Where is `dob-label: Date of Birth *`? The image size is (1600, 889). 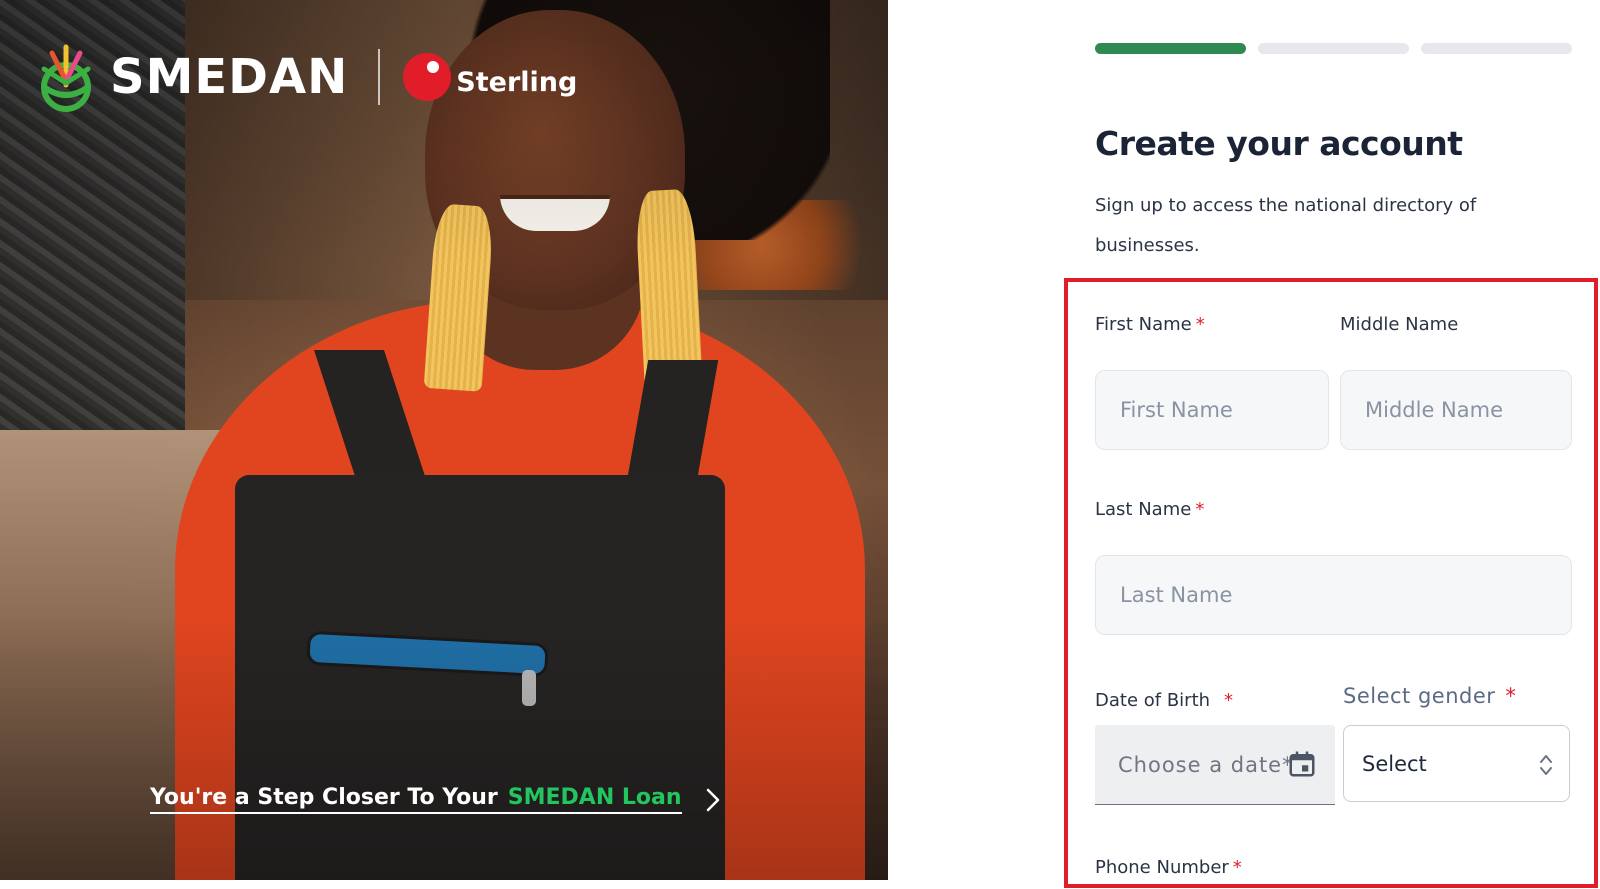 dob-label: Date of Birth * is located at coordinates (1164, 700).